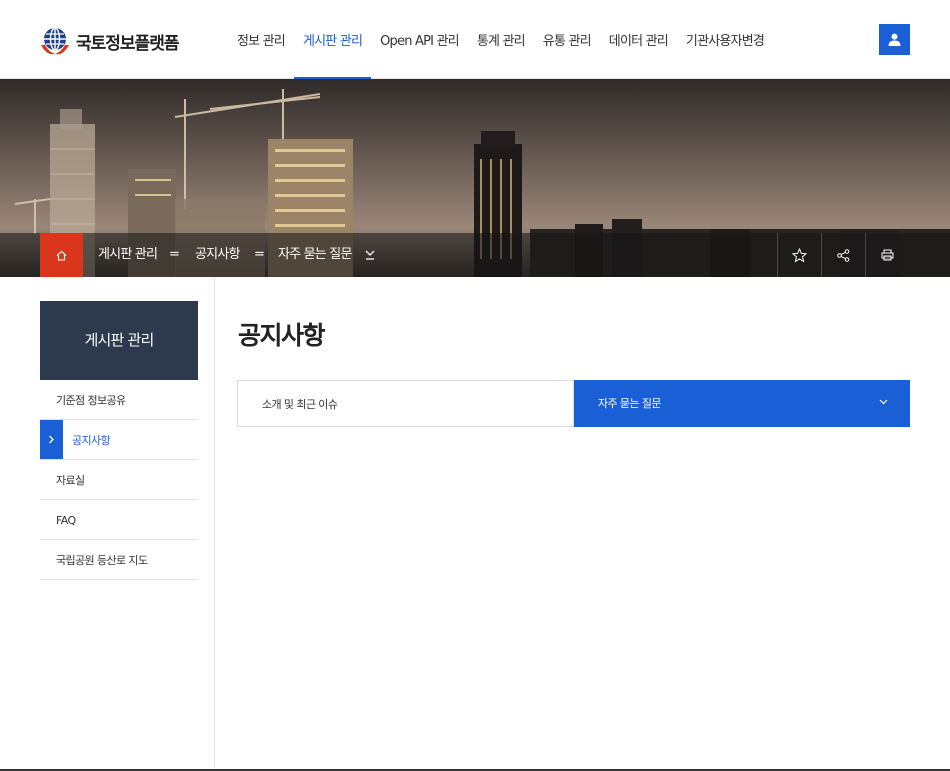  Describe the element at coordinates (119, 520) in the screenshot. I see `sidebar-item-faq: FAQ` at that location.